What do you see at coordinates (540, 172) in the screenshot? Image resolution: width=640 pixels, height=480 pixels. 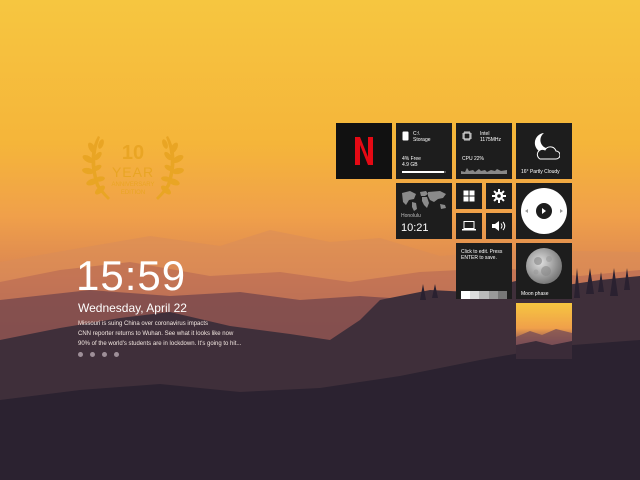 I see `weather-text: 16° Partly Cloudy` at bounding box center [540, 172].